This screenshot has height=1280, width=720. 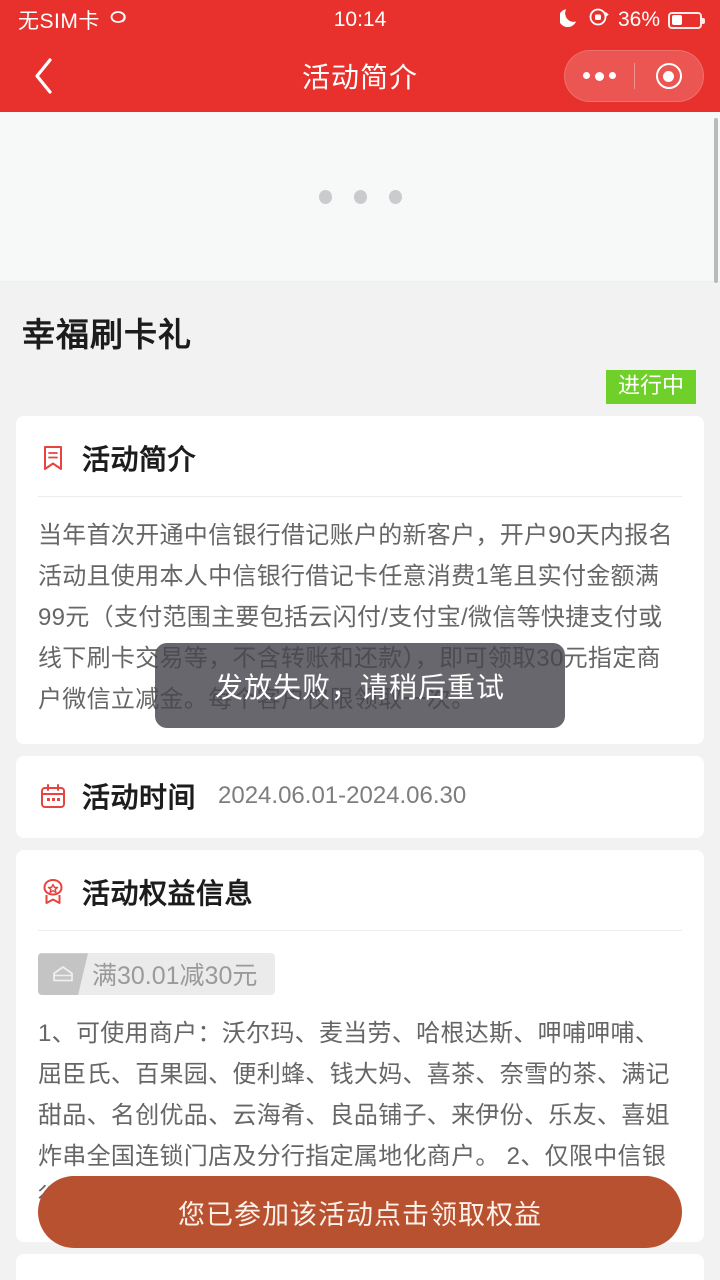 I want to click on toast-text: 发放失败，请稍后重试, so click(x=359, y=687).